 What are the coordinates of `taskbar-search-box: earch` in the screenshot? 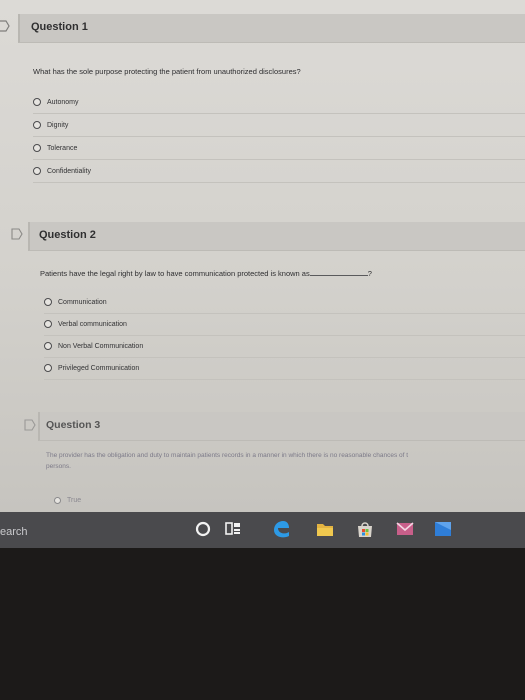 It's located at (14, 532).